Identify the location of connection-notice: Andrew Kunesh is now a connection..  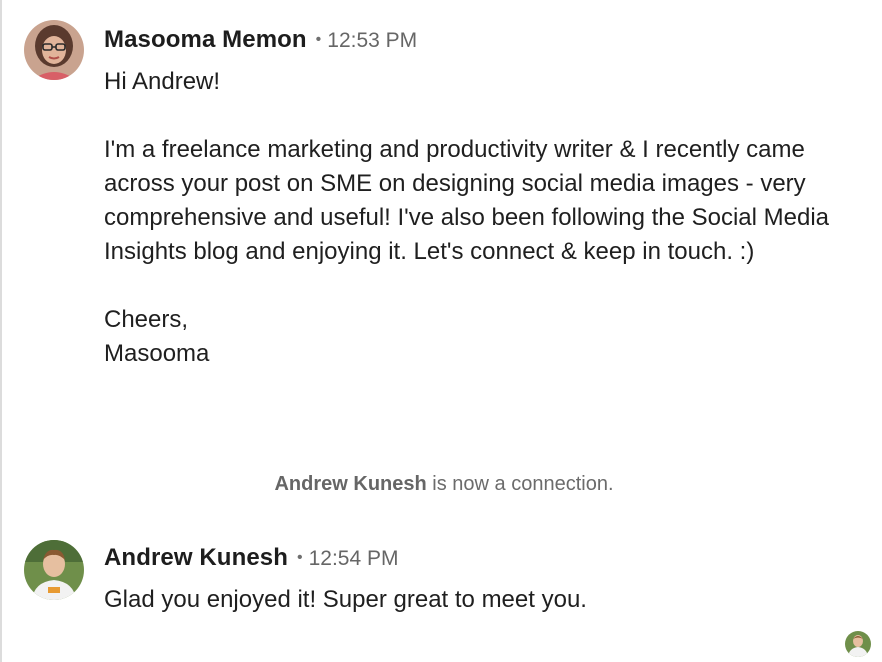
(442, 484).